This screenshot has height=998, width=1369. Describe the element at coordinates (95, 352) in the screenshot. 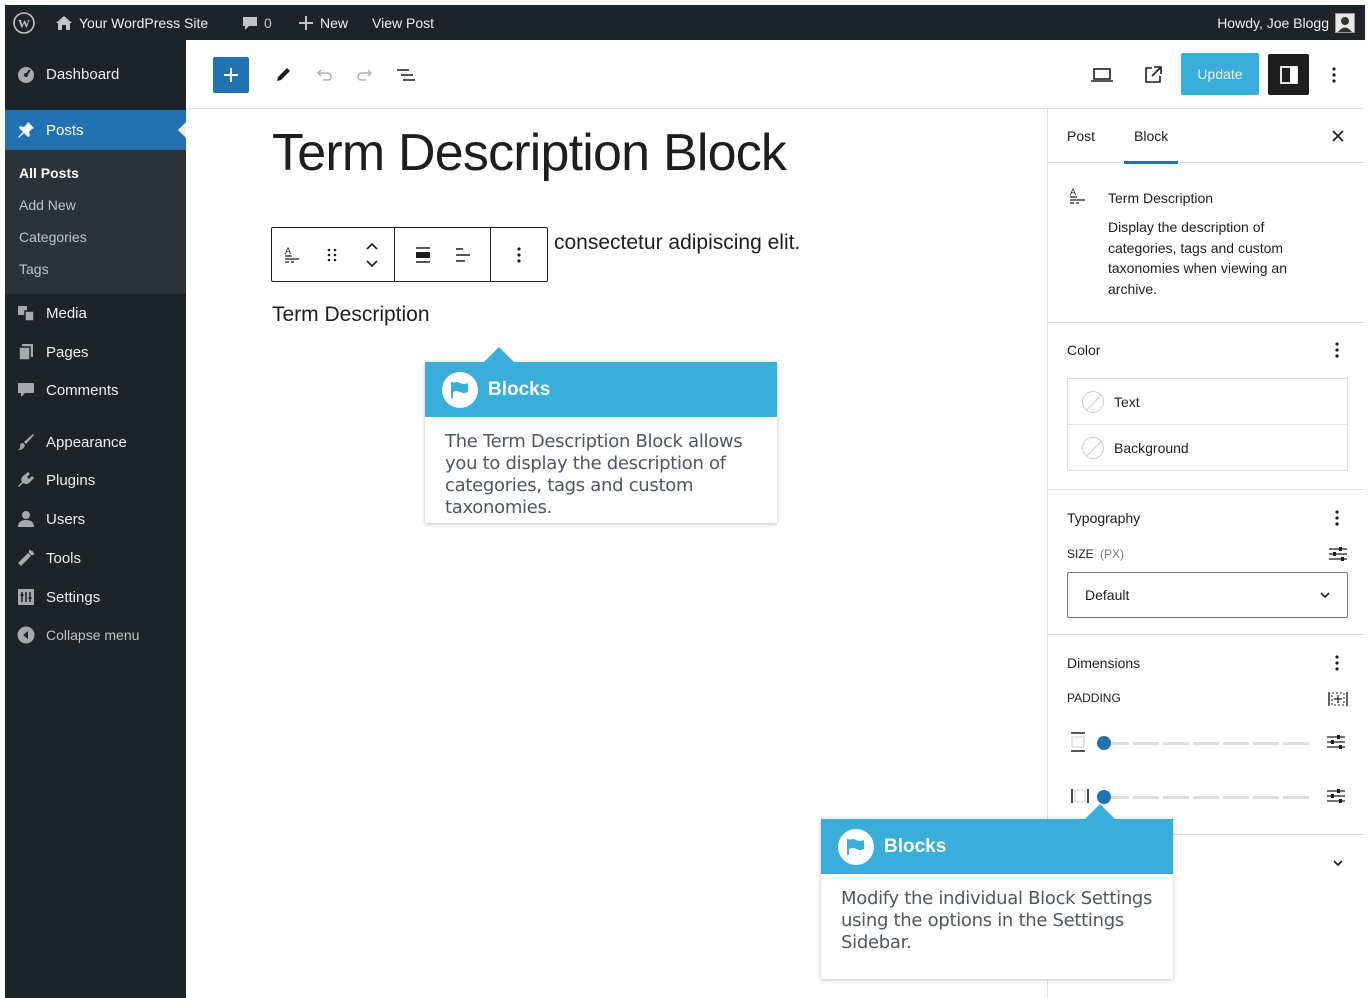

I see `menu-pages: Pages` at that location.